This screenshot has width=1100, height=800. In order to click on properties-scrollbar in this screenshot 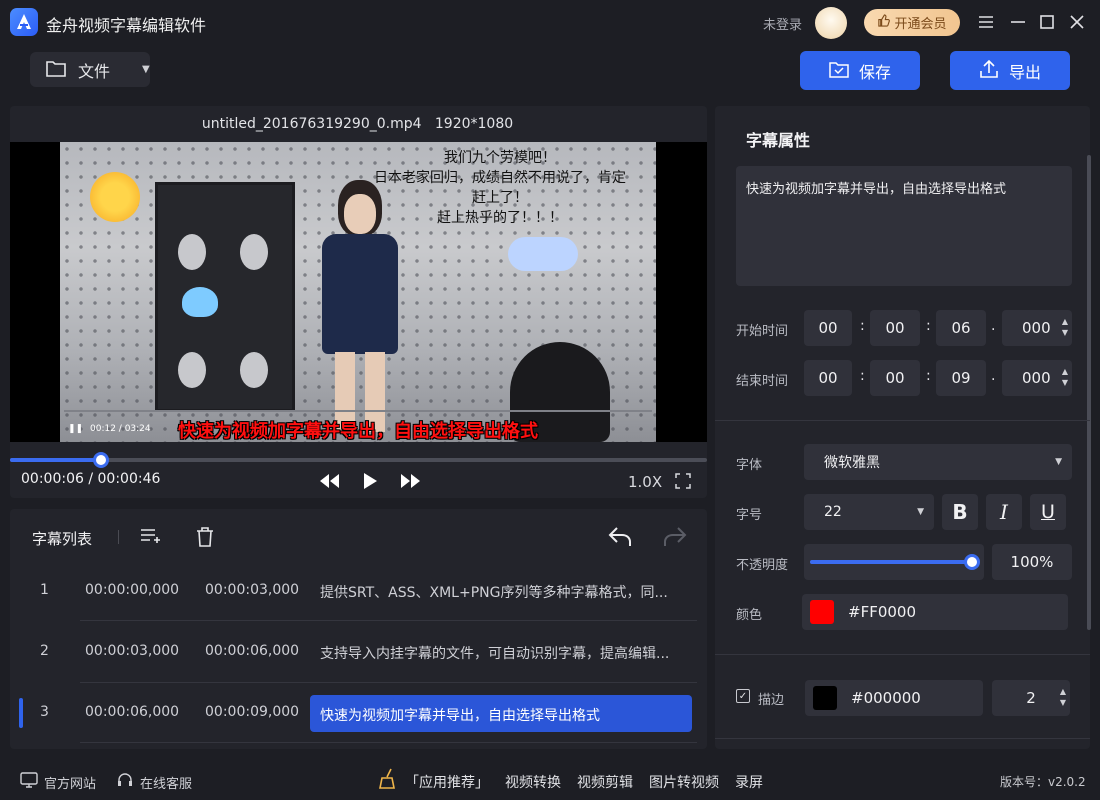, I will do `click(1089, 392)`.